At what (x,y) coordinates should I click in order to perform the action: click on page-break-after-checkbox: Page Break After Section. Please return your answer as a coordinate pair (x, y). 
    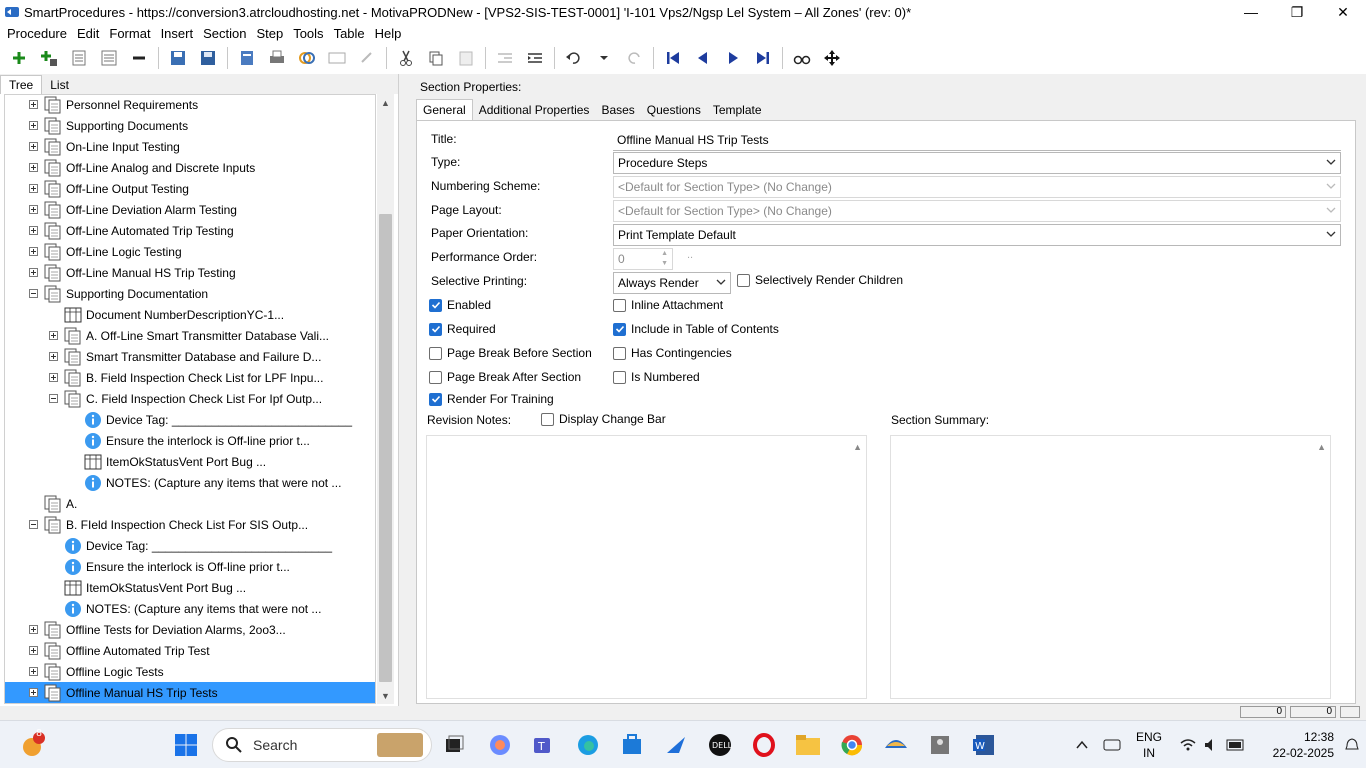
    Looking at the image, I should click on (505, 377).